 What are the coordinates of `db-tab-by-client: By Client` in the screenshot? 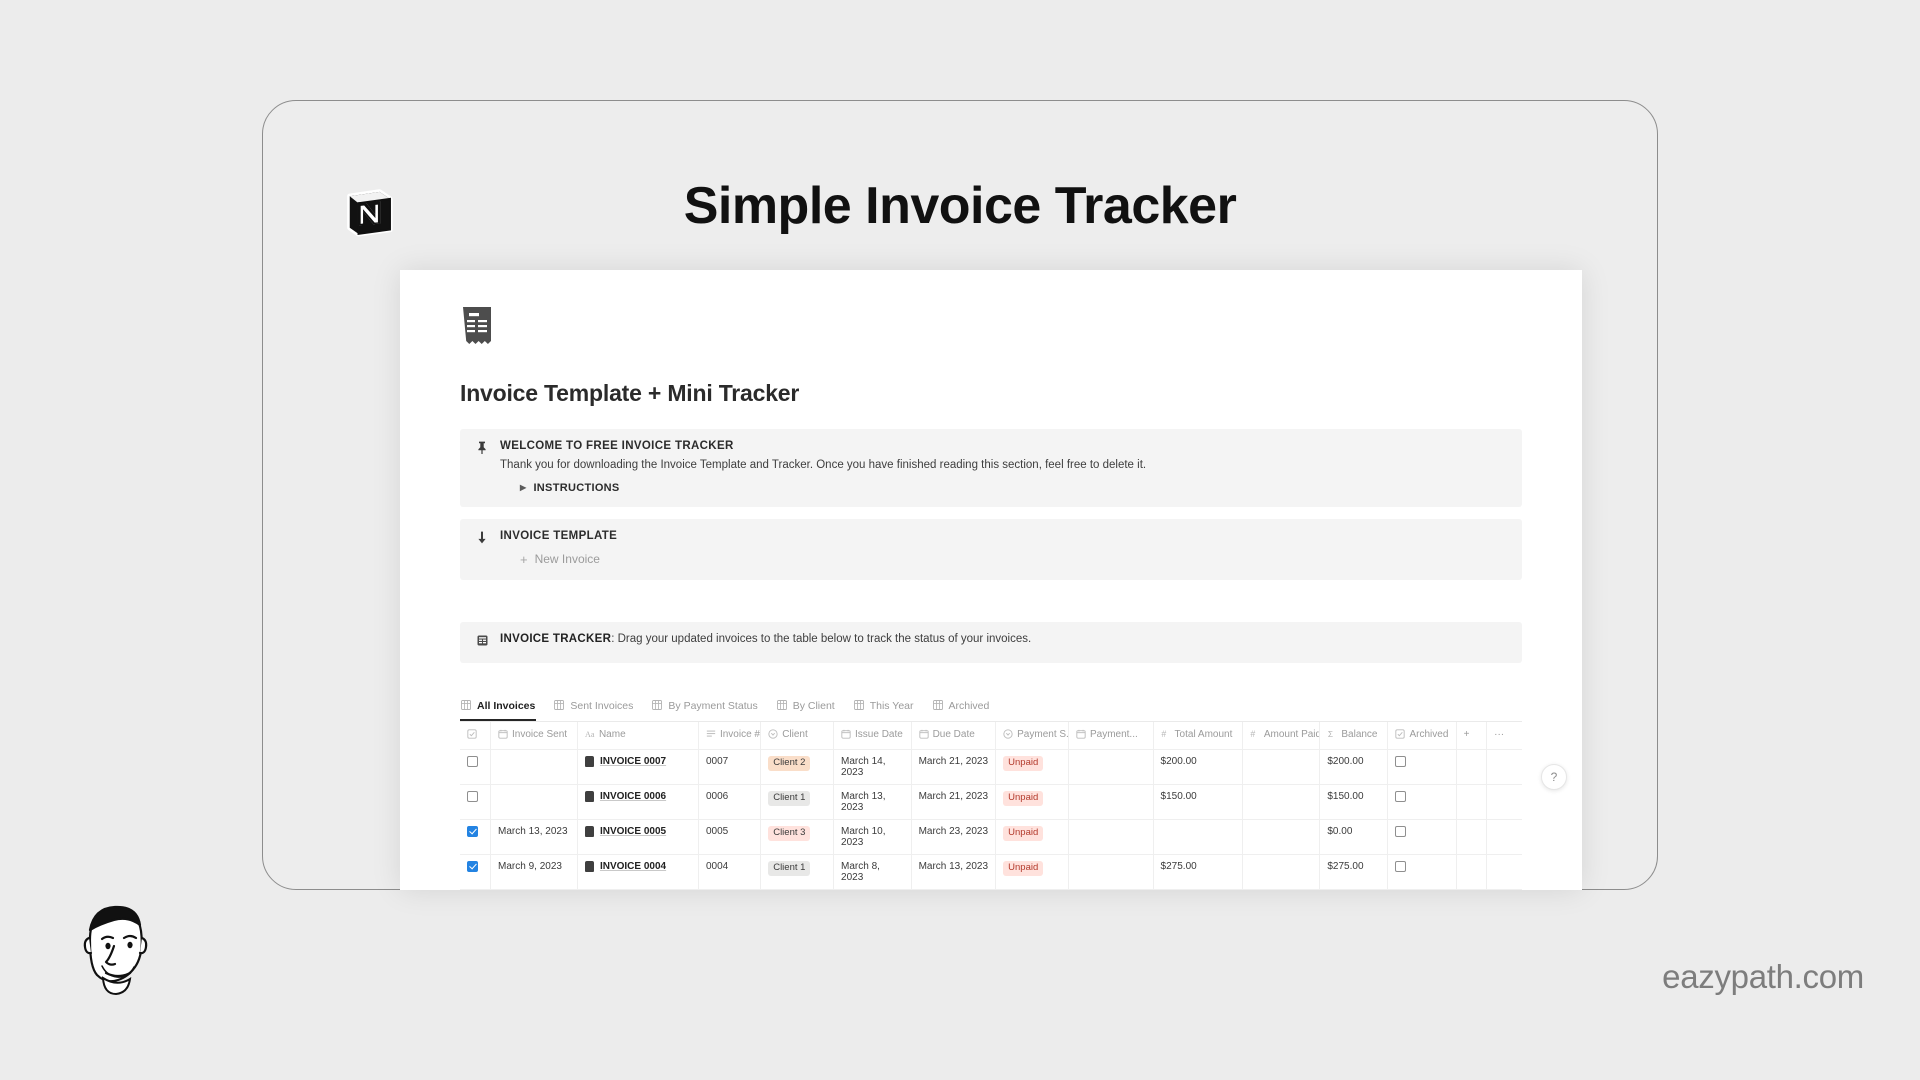 It's located at (806, 709).